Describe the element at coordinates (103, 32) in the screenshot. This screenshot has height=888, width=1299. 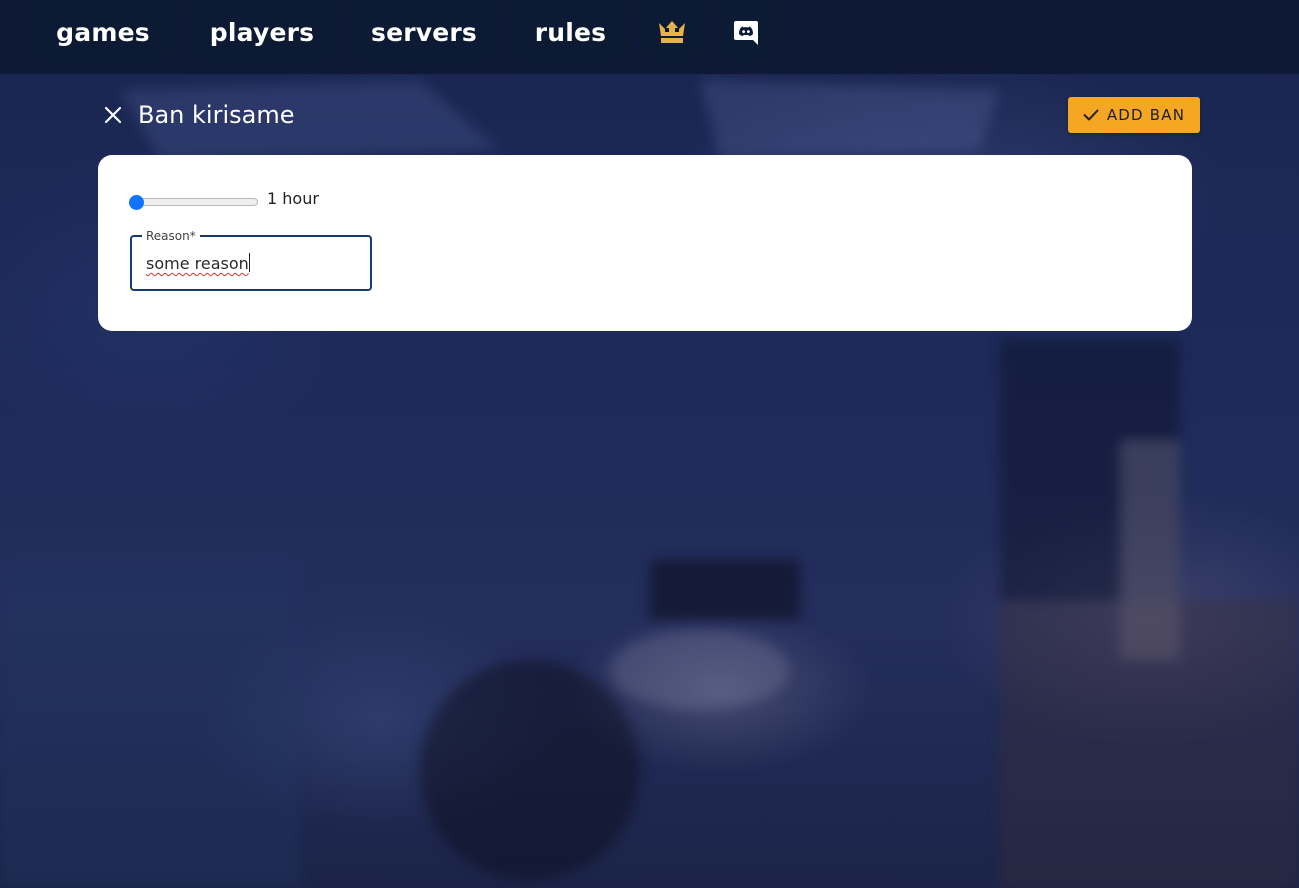
I see `nav-games: games` at that location.